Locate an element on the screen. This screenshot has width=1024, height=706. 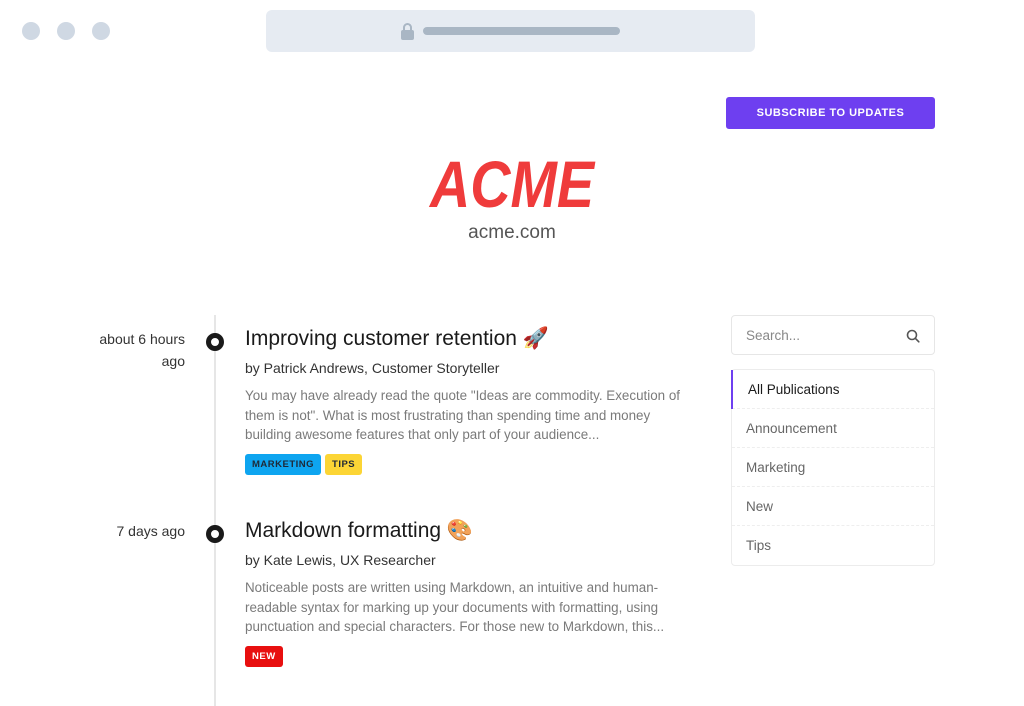
acme-logo: ACME is located at coordinates (512, 183).